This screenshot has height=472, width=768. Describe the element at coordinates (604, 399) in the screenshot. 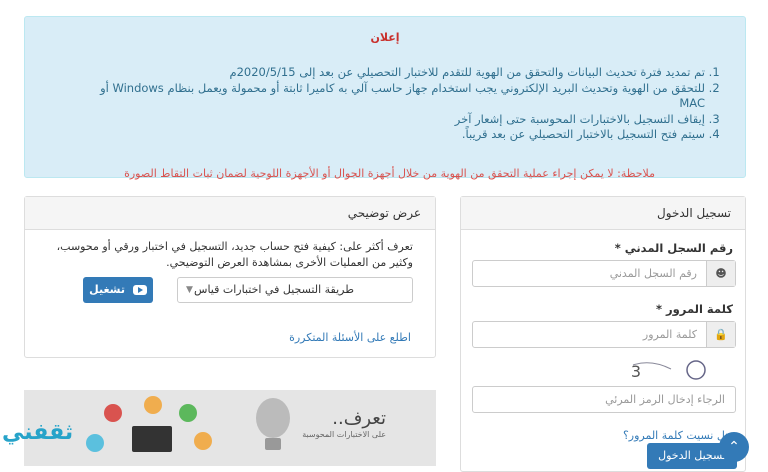

I see `captcha-field: الرجاء إدخال الرمز المرئي` at that location.